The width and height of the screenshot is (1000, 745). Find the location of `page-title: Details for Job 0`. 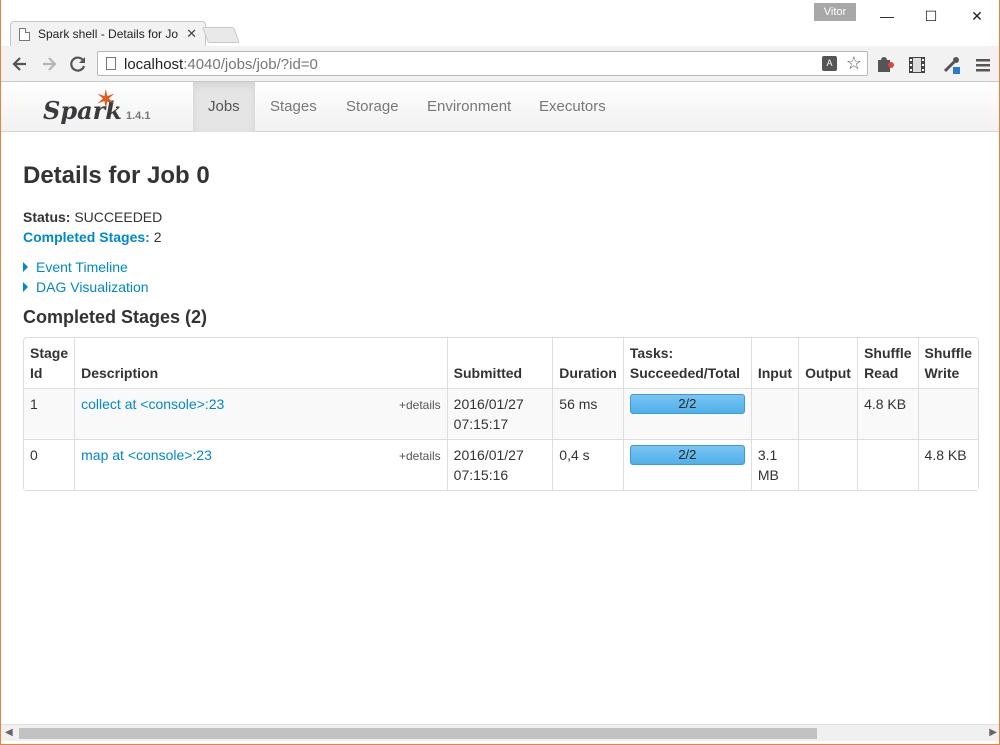

page-title: Details for Job 0 is located at coordinates (116, 175).